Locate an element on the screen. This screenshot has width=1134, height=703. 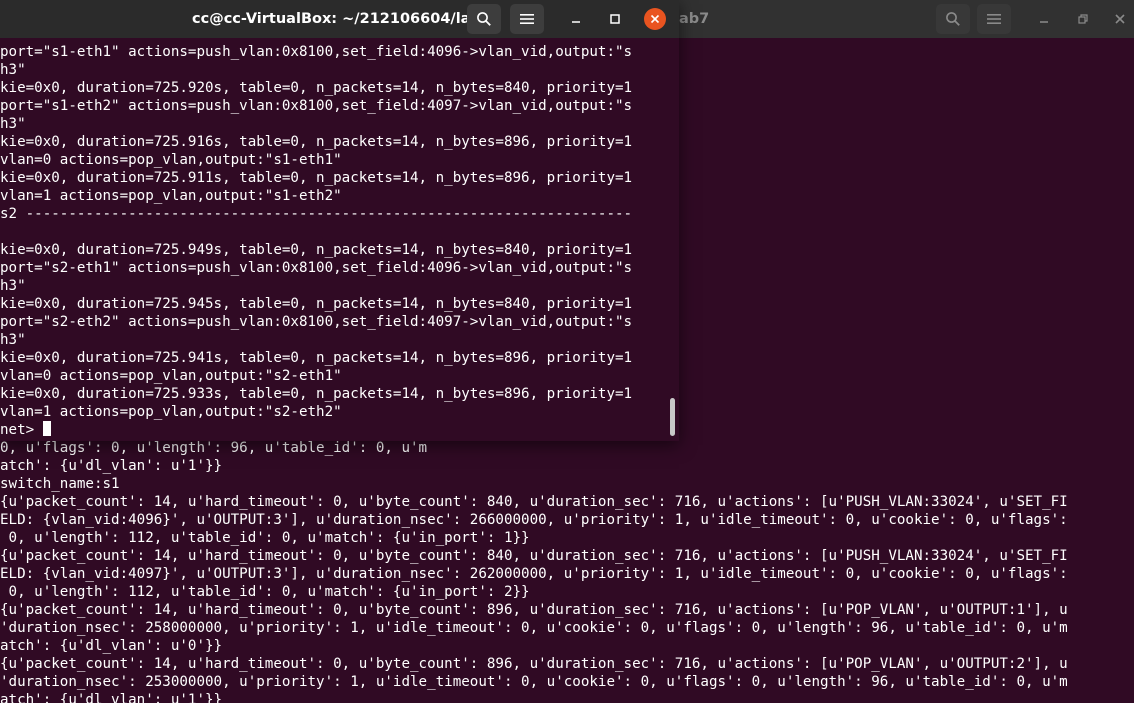
back-minimize-button is located at coordinates (1044, 19).